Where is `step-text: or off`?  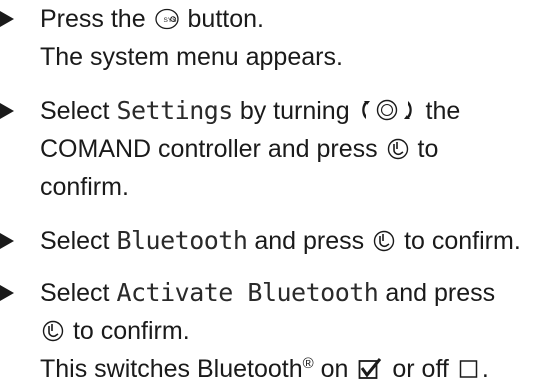 step-text: or off is located at coordinates (420, 369).